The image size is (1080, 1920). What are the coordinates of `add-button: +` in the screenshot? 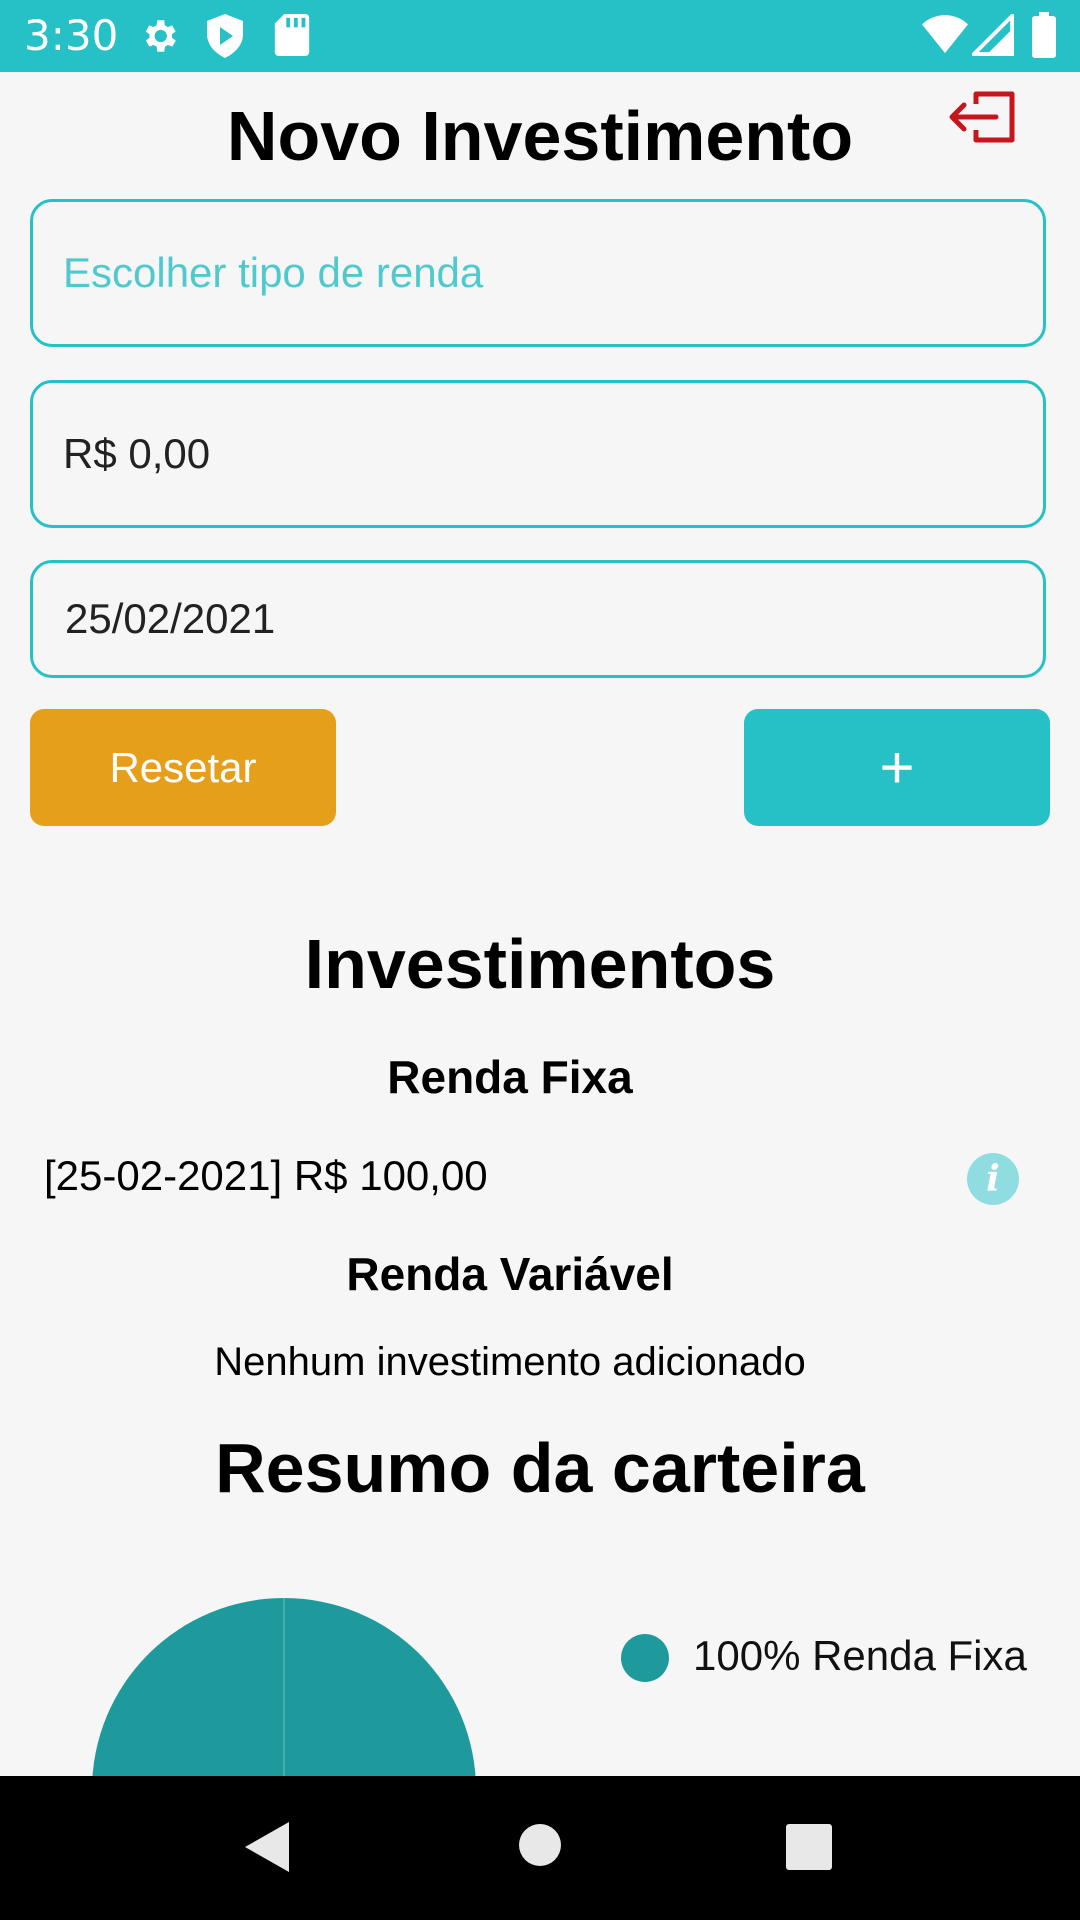 It's located at (897, 767).